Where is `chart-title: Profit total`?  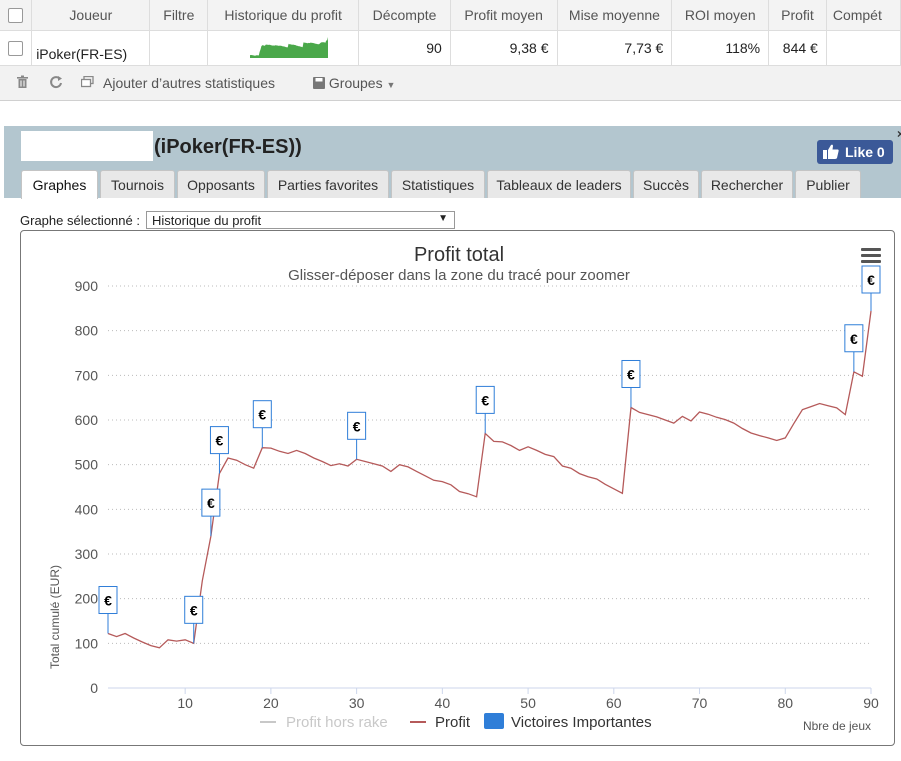
chart-title: Profit total is located at coordinates (459, 255).